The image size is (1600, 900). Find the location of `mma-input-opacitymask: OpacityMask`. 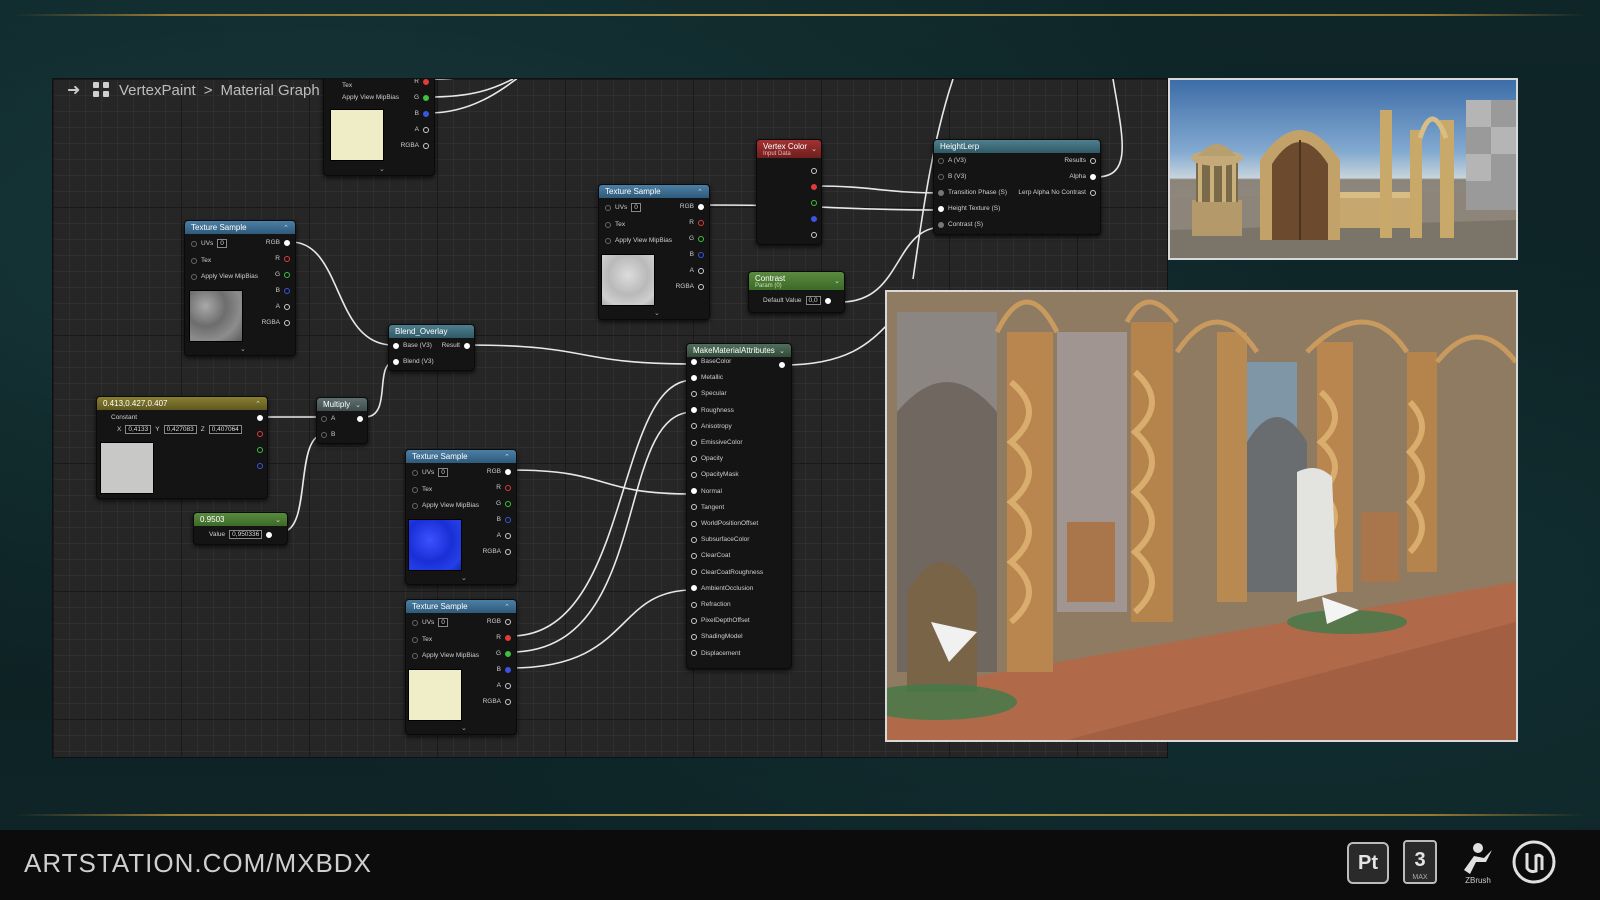

mma-input-opacitymask: OpacityMask is located at coordinates (715, 474).